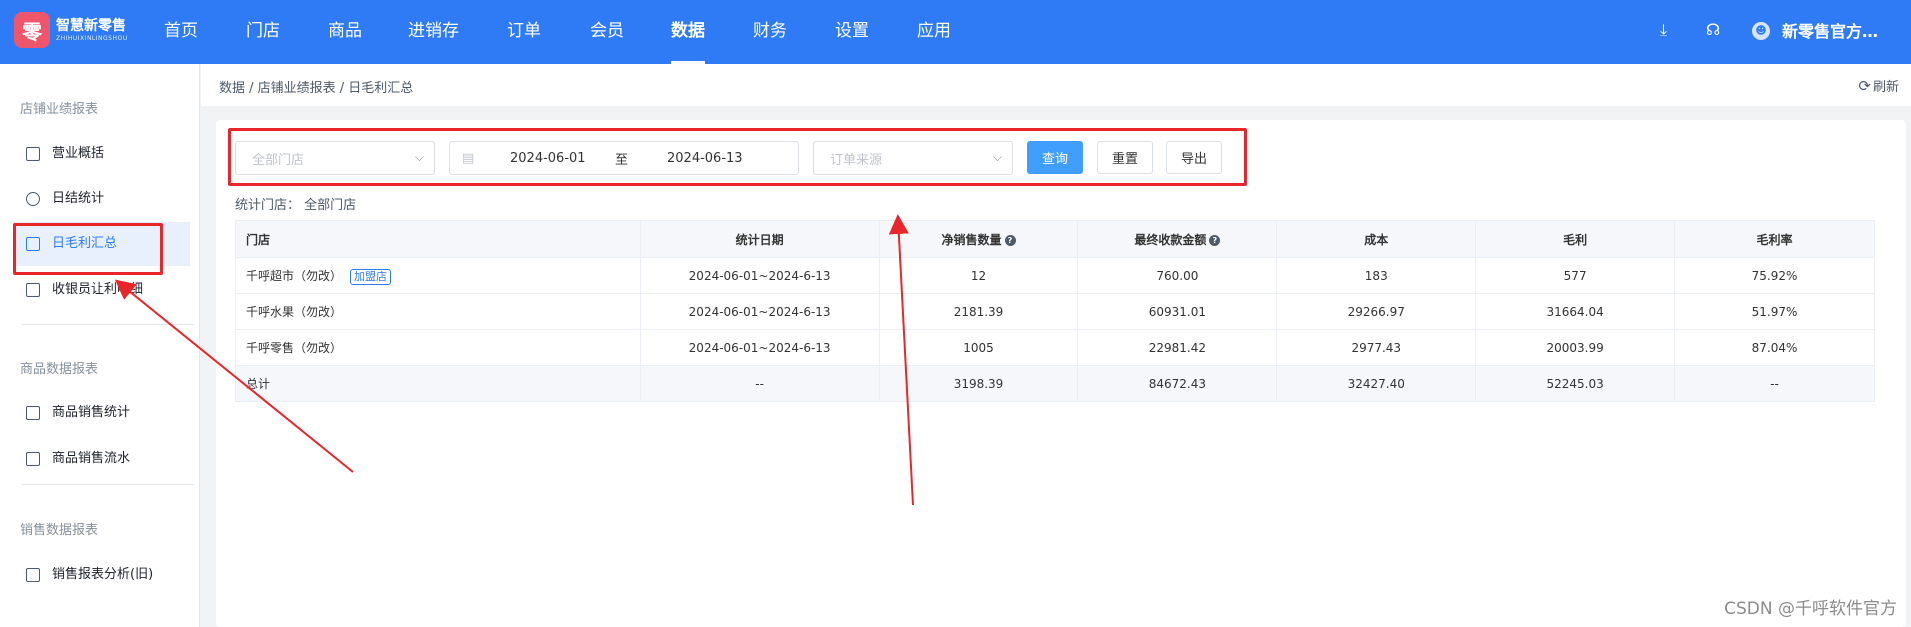 The height and width of the screenshot is (627, 1911). What do you see at coordinates (1125, 157) in the screenshot?
I see `reset-button: 重置` at bounding box center [1125, 157].